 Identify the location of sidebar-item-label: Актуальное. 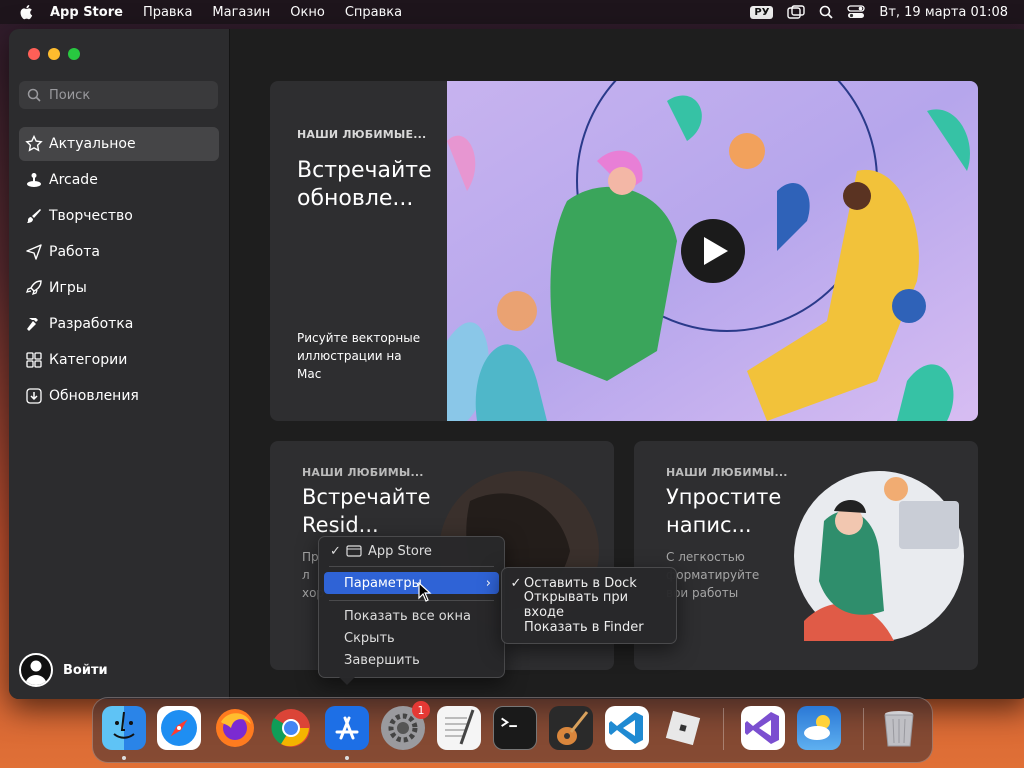
(92, 144).